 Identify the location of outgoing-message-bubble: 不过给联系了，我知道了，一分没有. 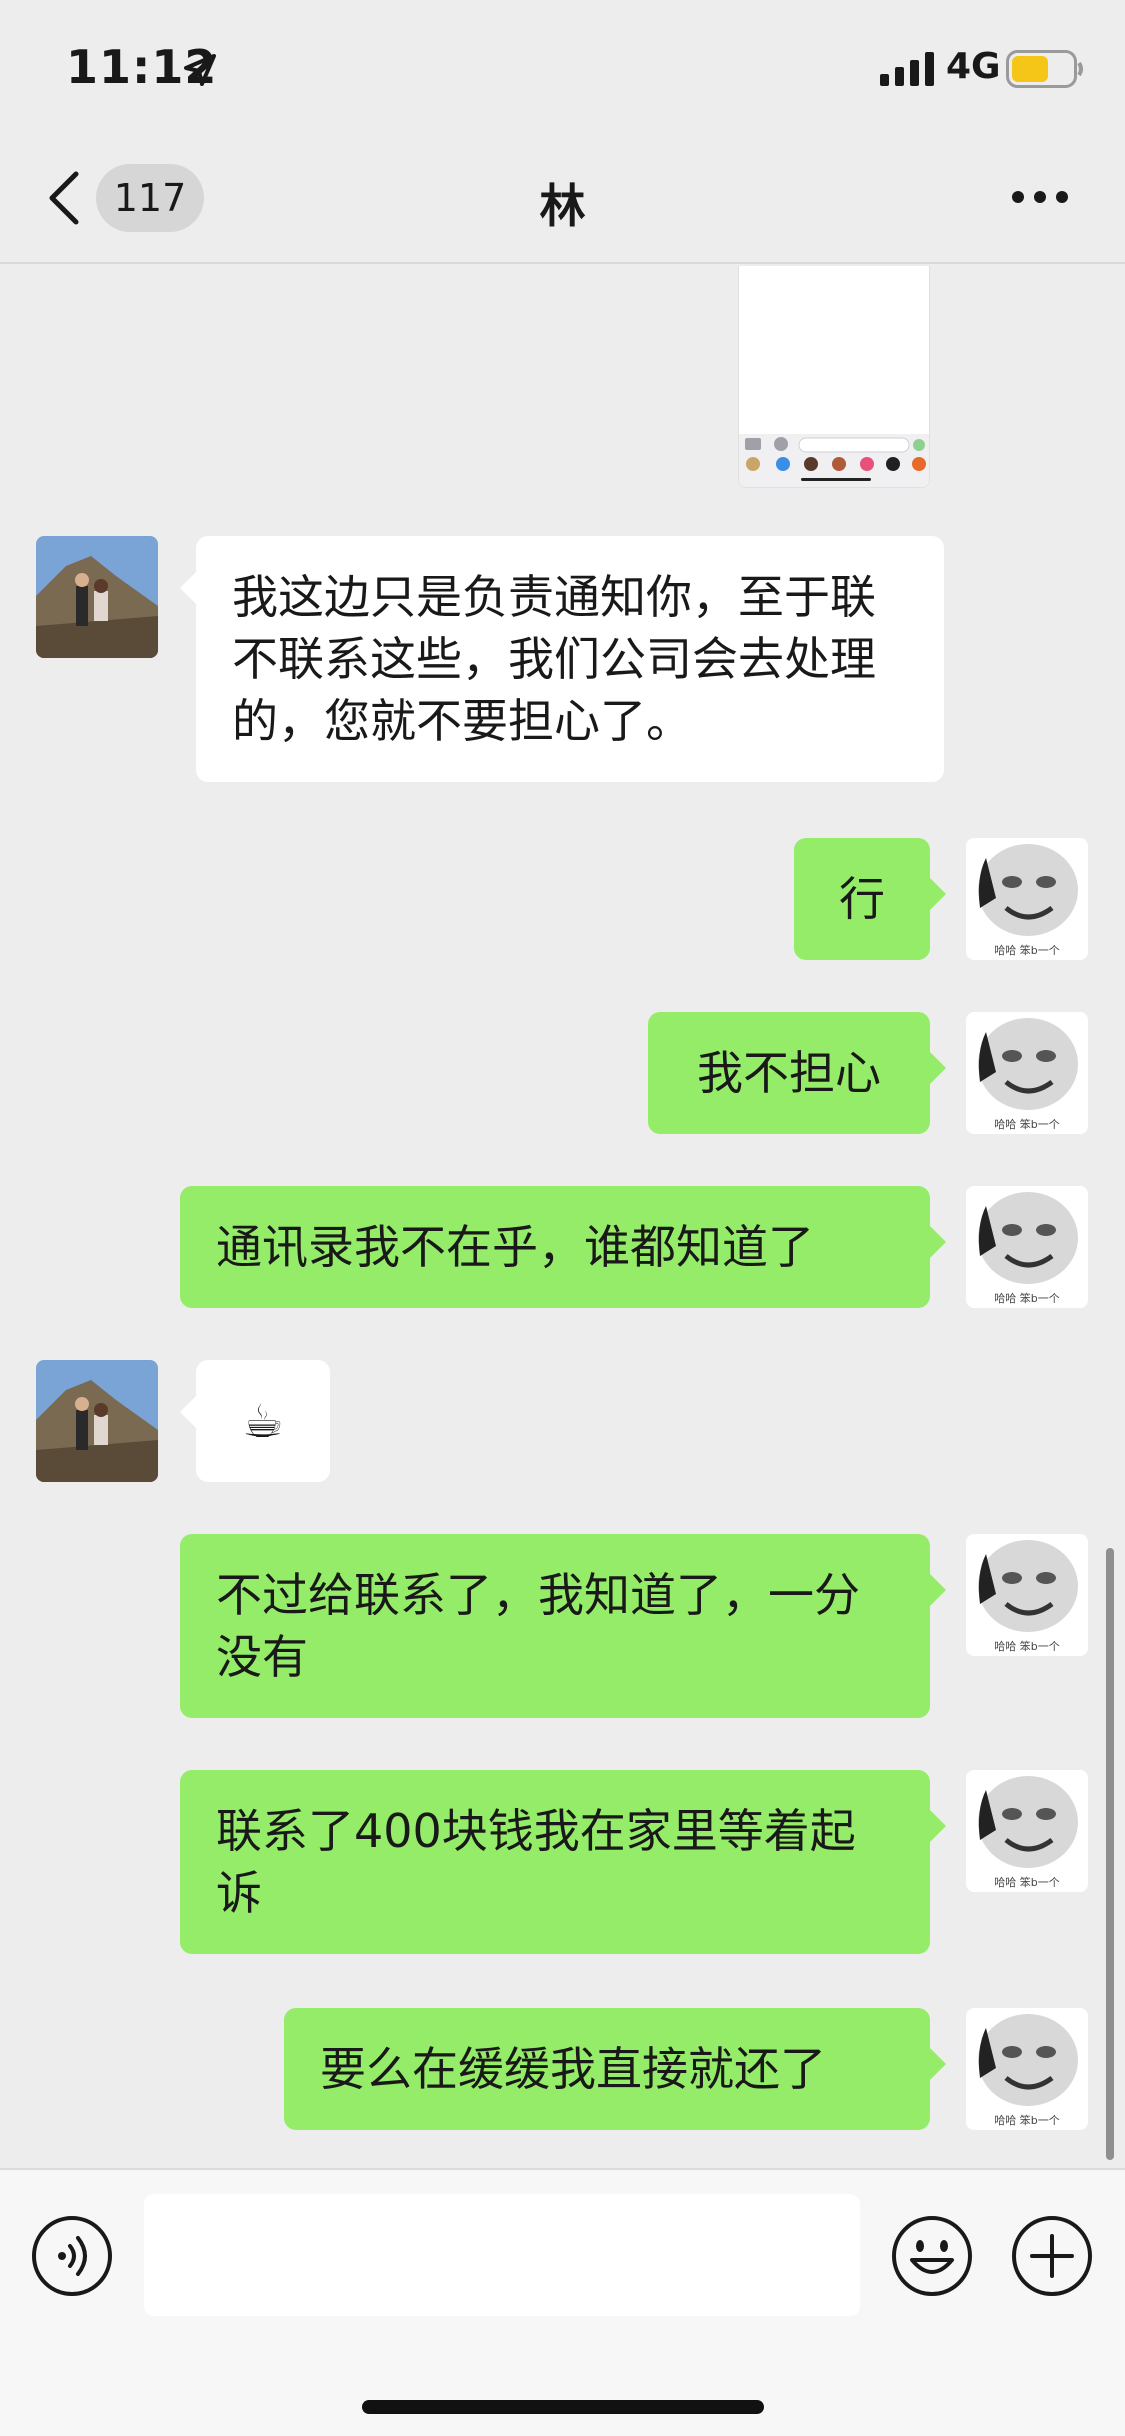
(563, 1626).